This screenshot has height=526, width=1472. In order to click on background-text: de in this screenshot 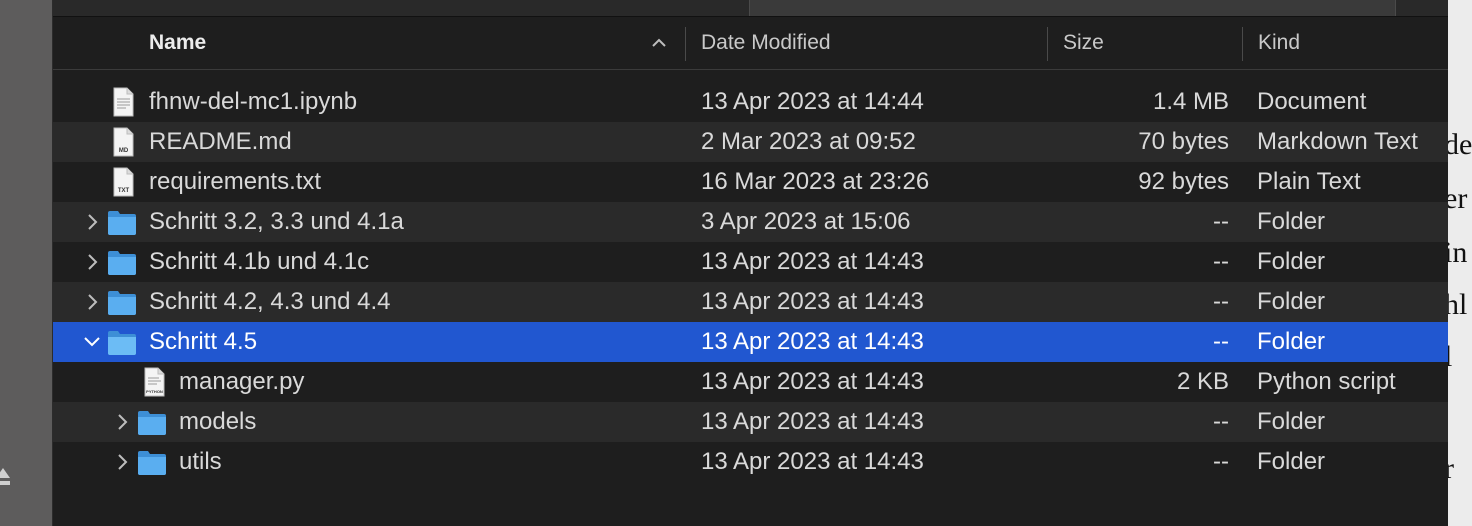, I will do `click(1459, 144)`.